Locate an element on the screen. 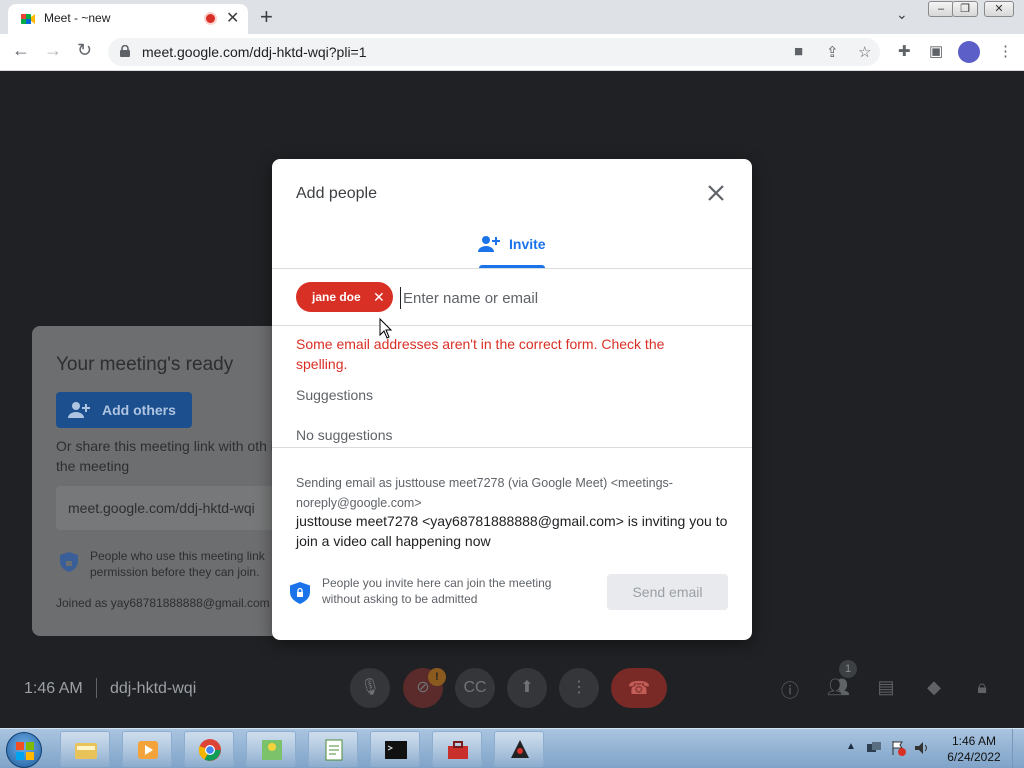 The width and height of the screenshot is (1024, 768). url-text: meet.google.com/ddj-hktd-wqi?pli=1 is located at coordinates (254, 52).